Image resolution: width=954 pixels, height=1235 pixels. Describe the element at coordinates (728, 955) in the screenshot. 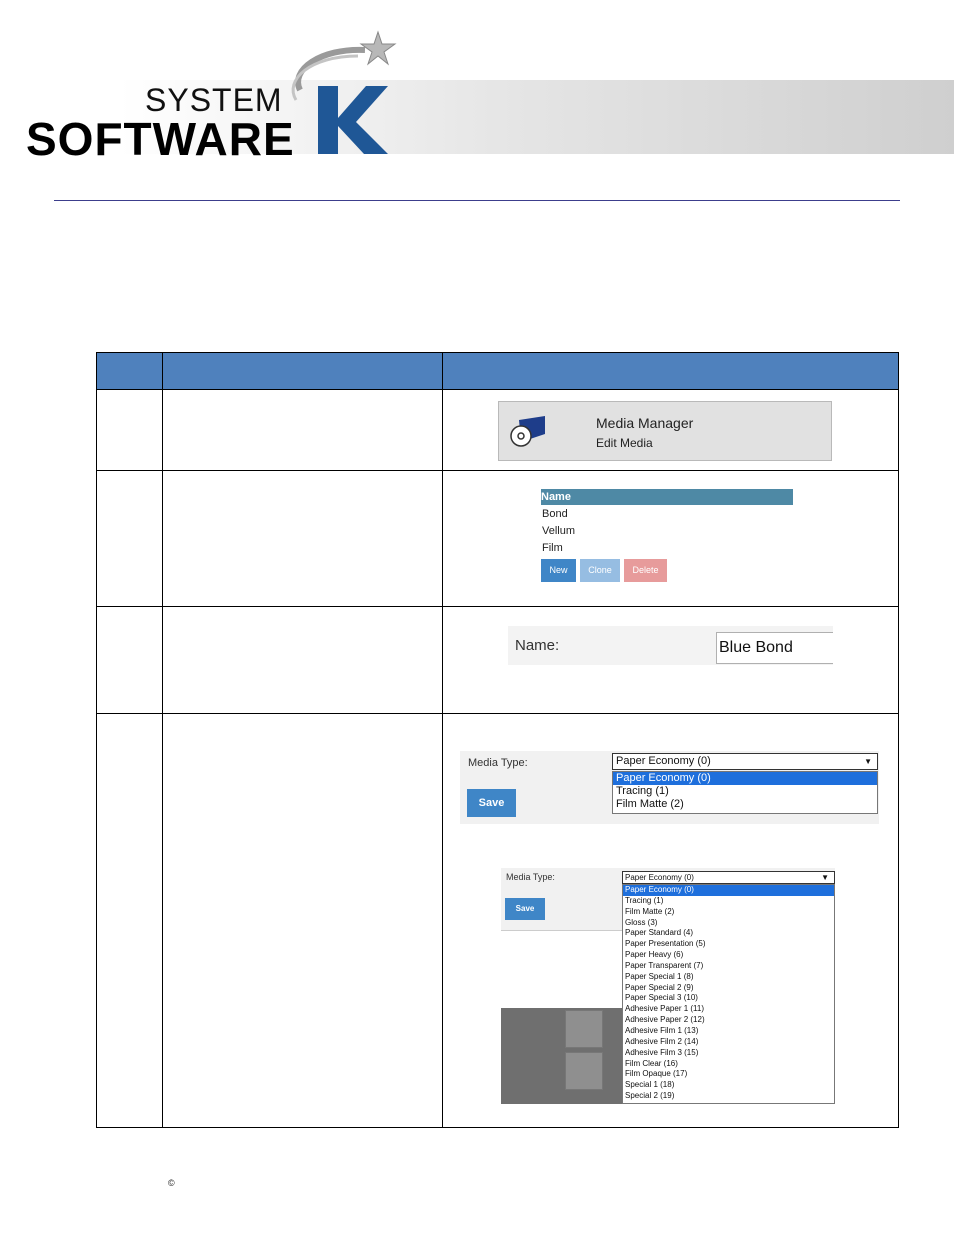

I see `option-item: Paper Heavy (6)` at that location.